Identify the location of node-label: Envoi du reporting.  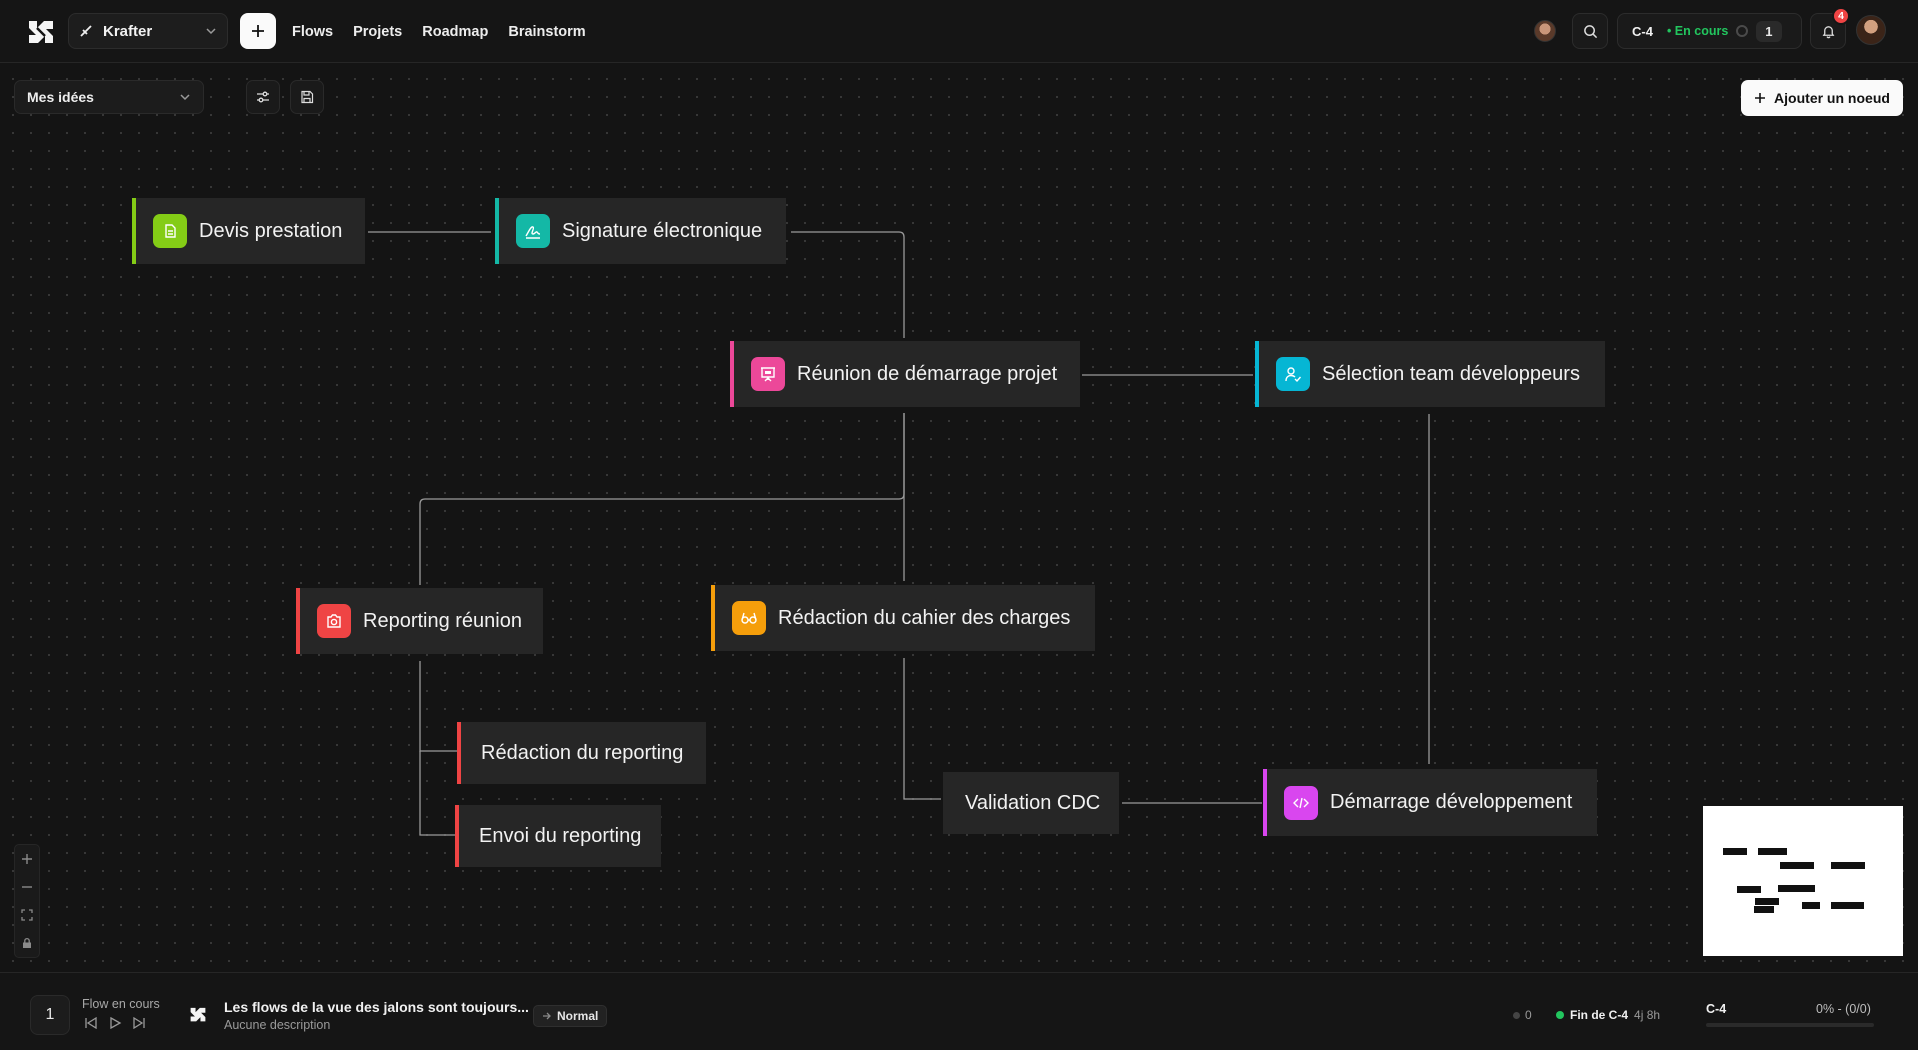
(560, 835).